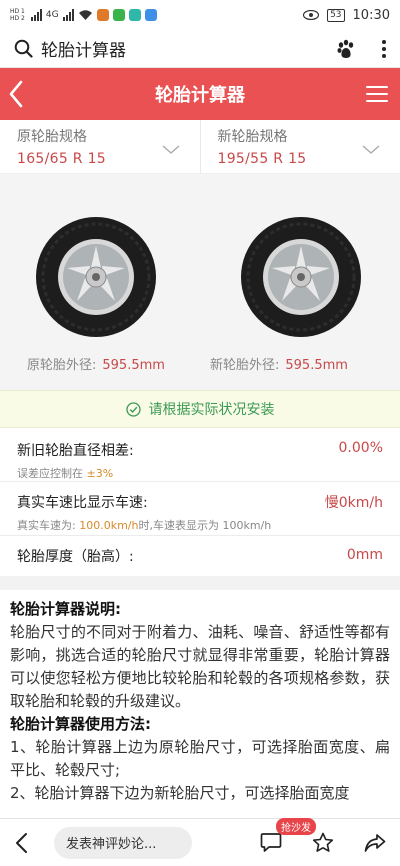 Image resolution: width=400 pixels, height=866 pixels. What do you see at coordinates (200, 15) in the screenshot?
I see `status-bar: HD 1 HD 2 4G 53 10:30` at bounding box center [200, 15].